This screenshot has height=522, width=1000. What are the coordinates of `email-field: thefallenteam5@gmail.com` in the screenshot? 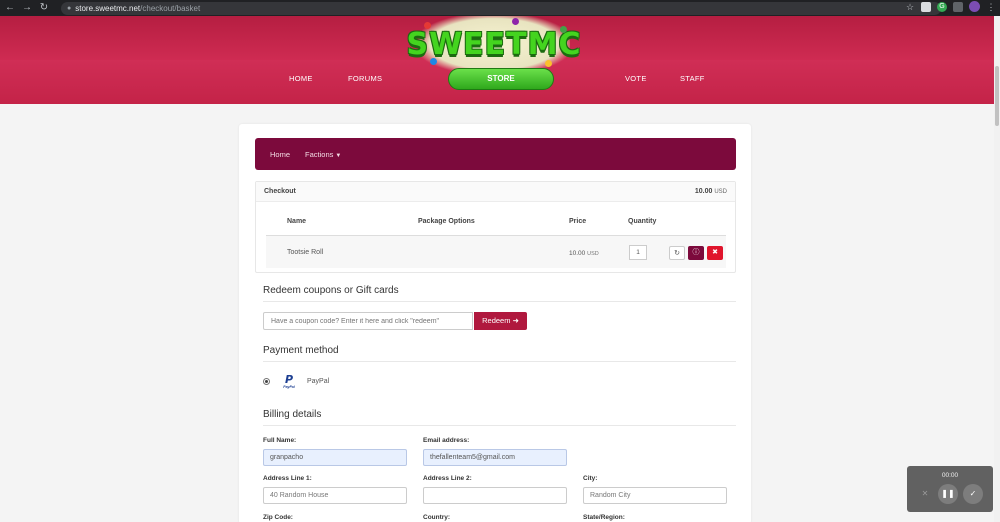 It's located at (495, 457).